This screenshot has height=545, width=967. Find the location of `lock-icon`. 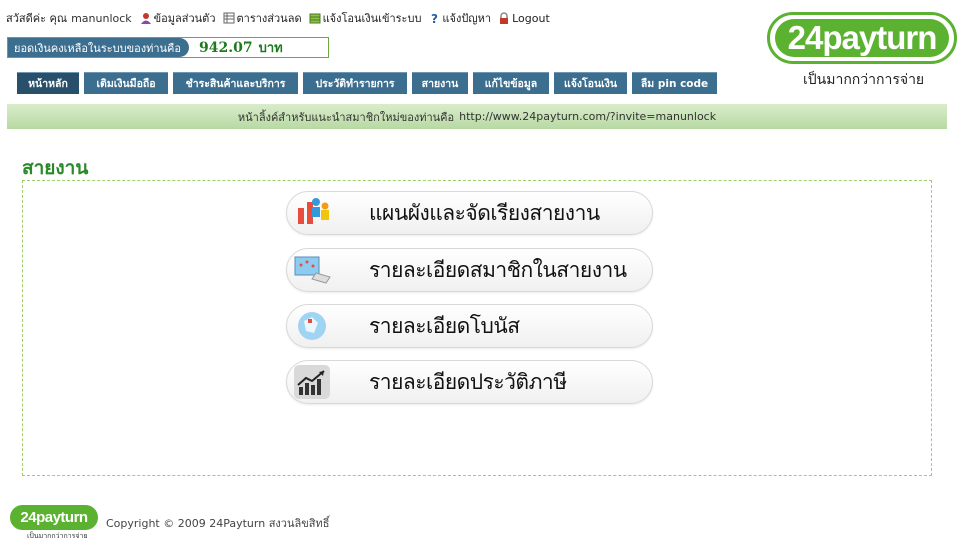

lock-icon is located at coordinates (504, 18).